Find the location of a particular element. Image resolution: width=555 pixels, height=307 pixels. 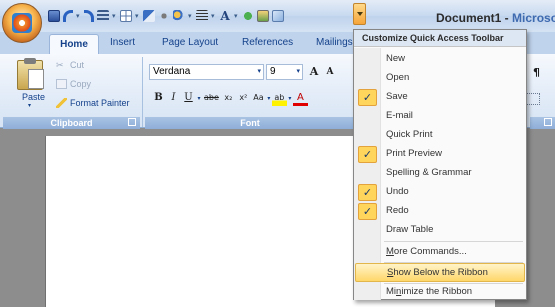

menu-item-quick-print: Quick Print is located at coordinates (440, 135).